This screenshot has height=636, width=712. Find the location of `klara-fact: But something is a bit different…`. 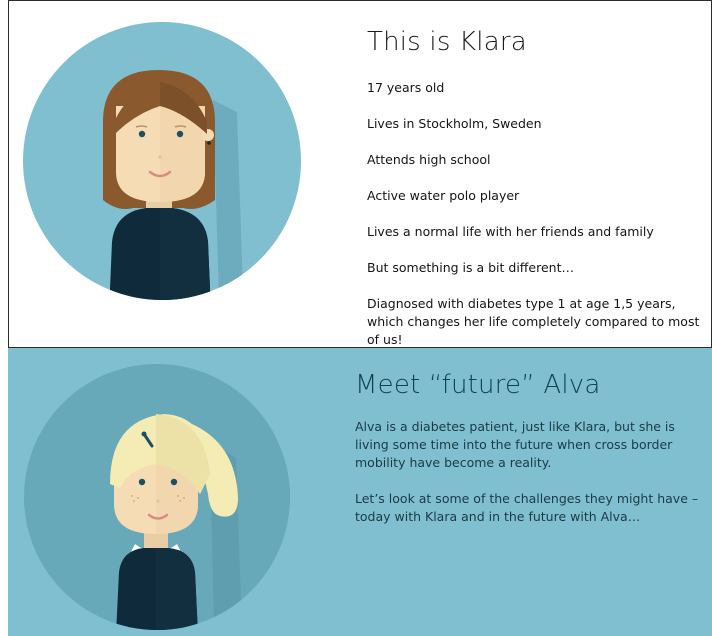

klara-fact: But something is a bit different… is located at coordinates (470, 267).